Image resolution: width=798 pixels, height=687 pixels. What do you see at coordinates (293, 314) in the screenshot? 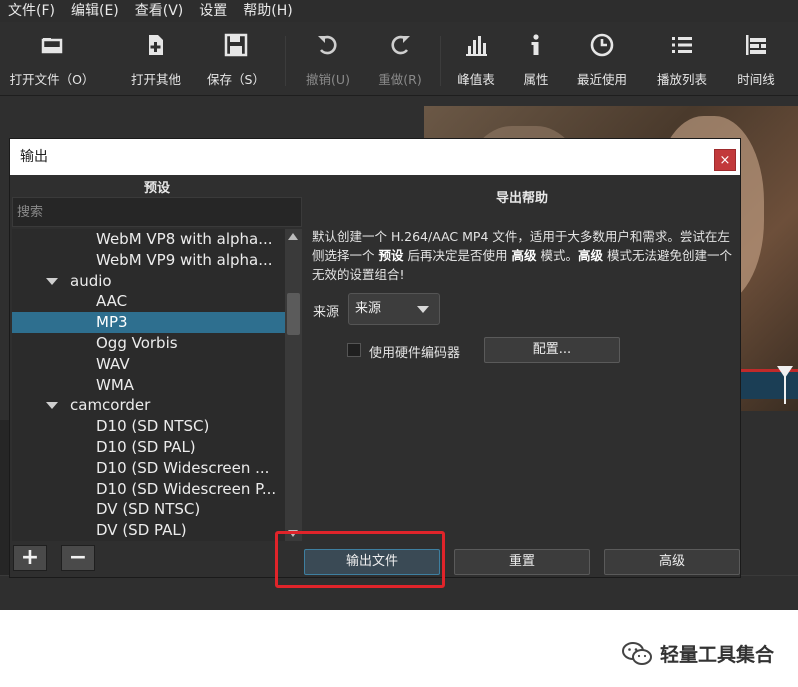
I see `scroll-thumb` at bounding box center [293, 314].